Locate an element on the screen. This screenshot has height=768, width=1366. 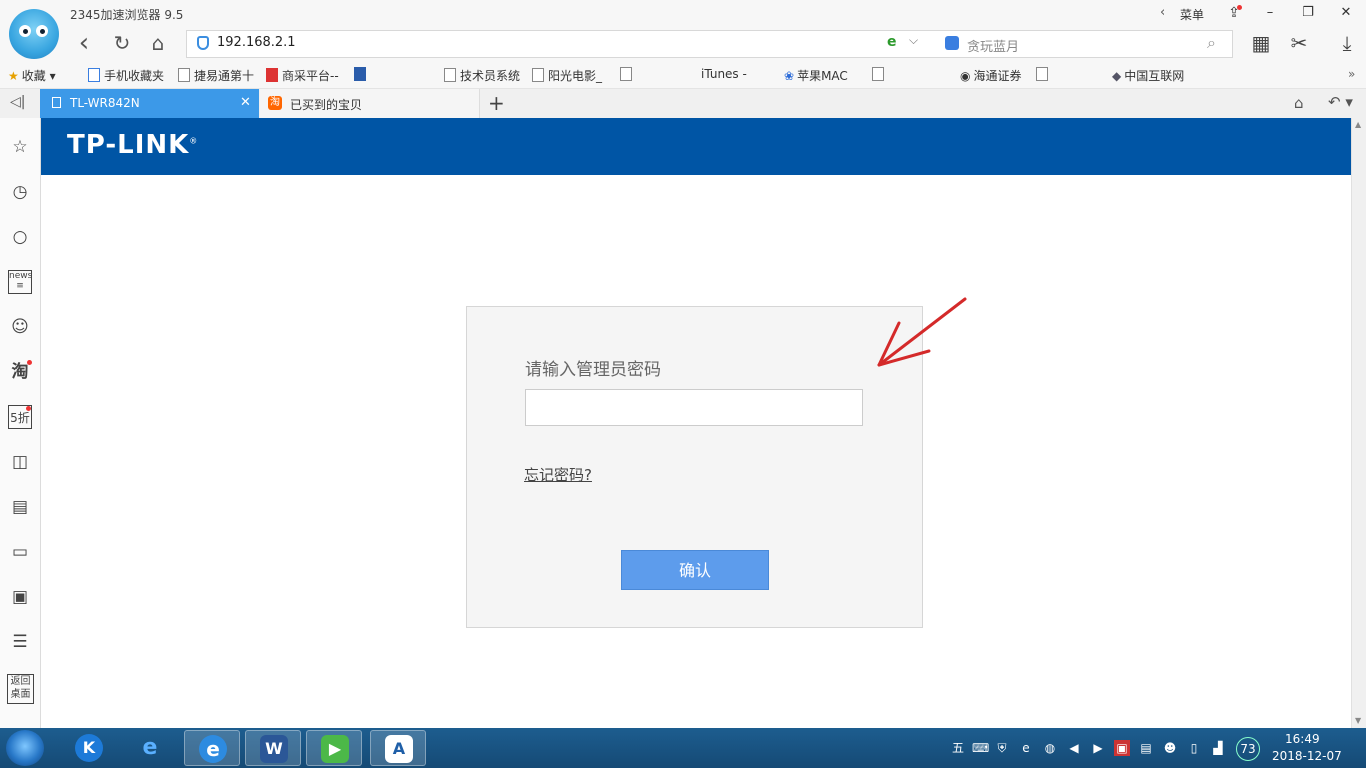
address-text: 192.168.2.1 is located at coordinates (256, 42).